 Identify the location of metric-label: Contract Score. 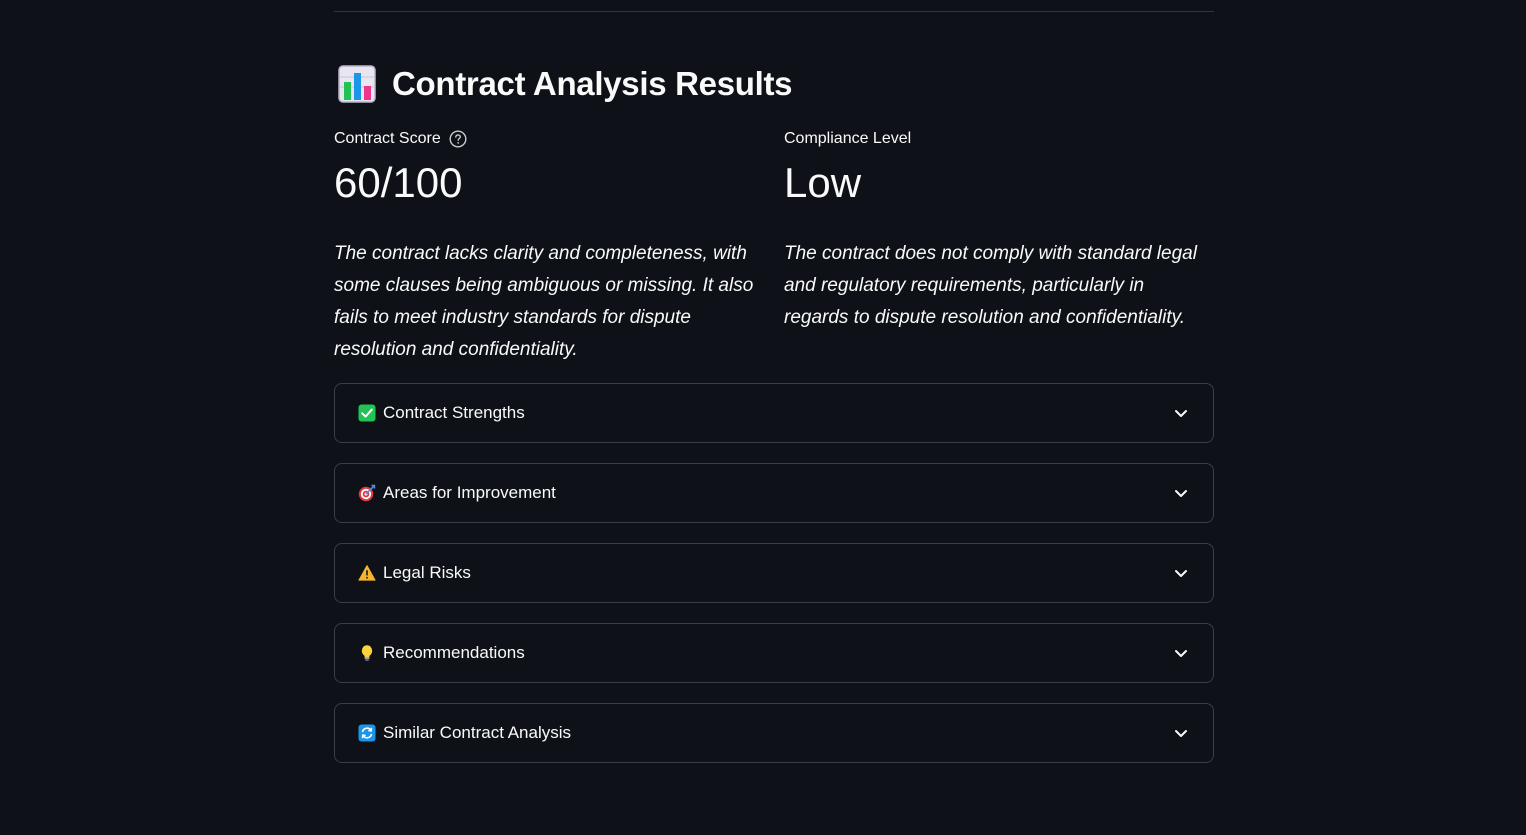
(387, 138).